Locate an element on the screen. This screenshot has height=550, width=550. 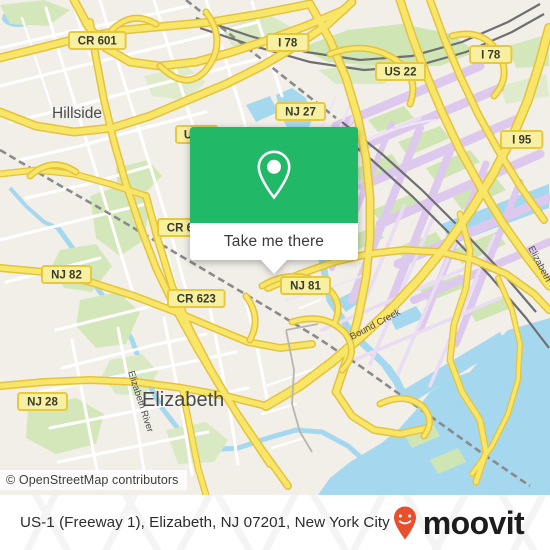
road-shield-label: NJ 82 is located at coordinates (66, 276).